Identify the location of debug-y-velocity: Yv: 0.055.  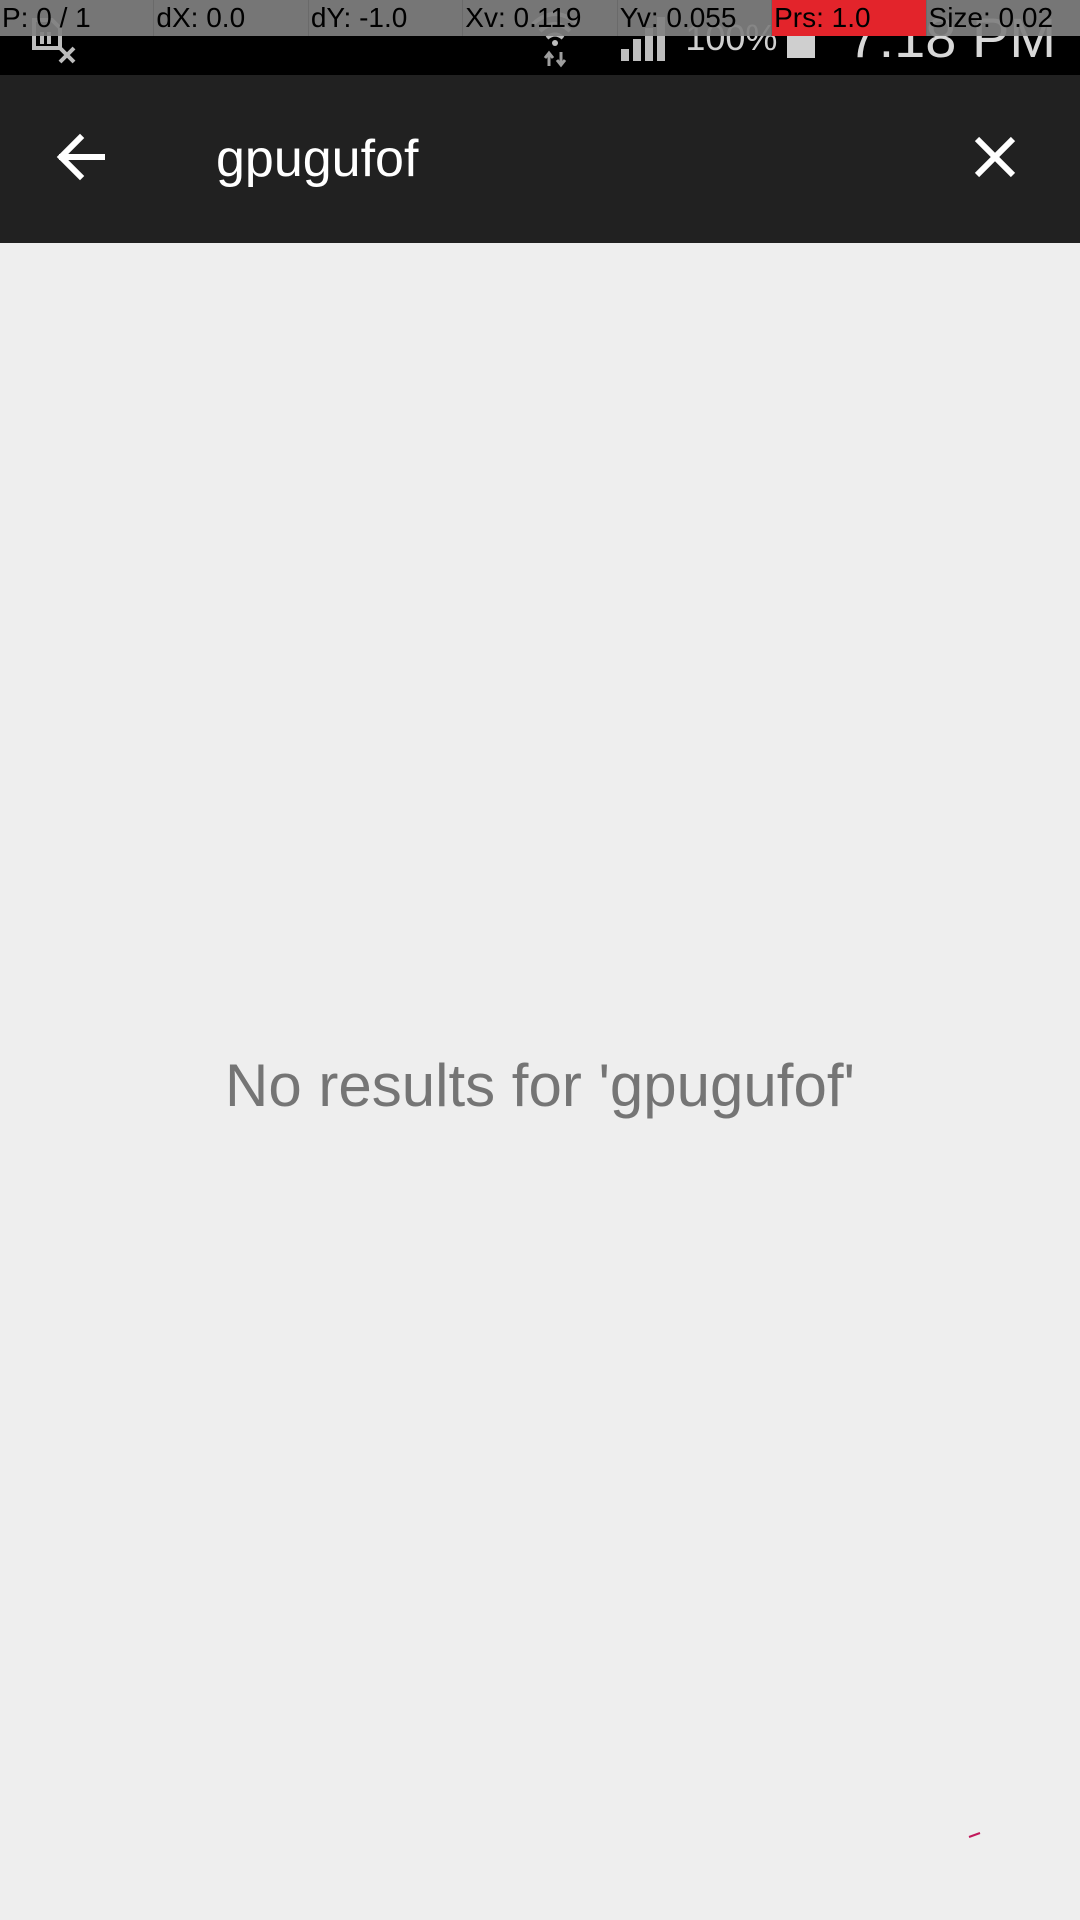
(695, 18).